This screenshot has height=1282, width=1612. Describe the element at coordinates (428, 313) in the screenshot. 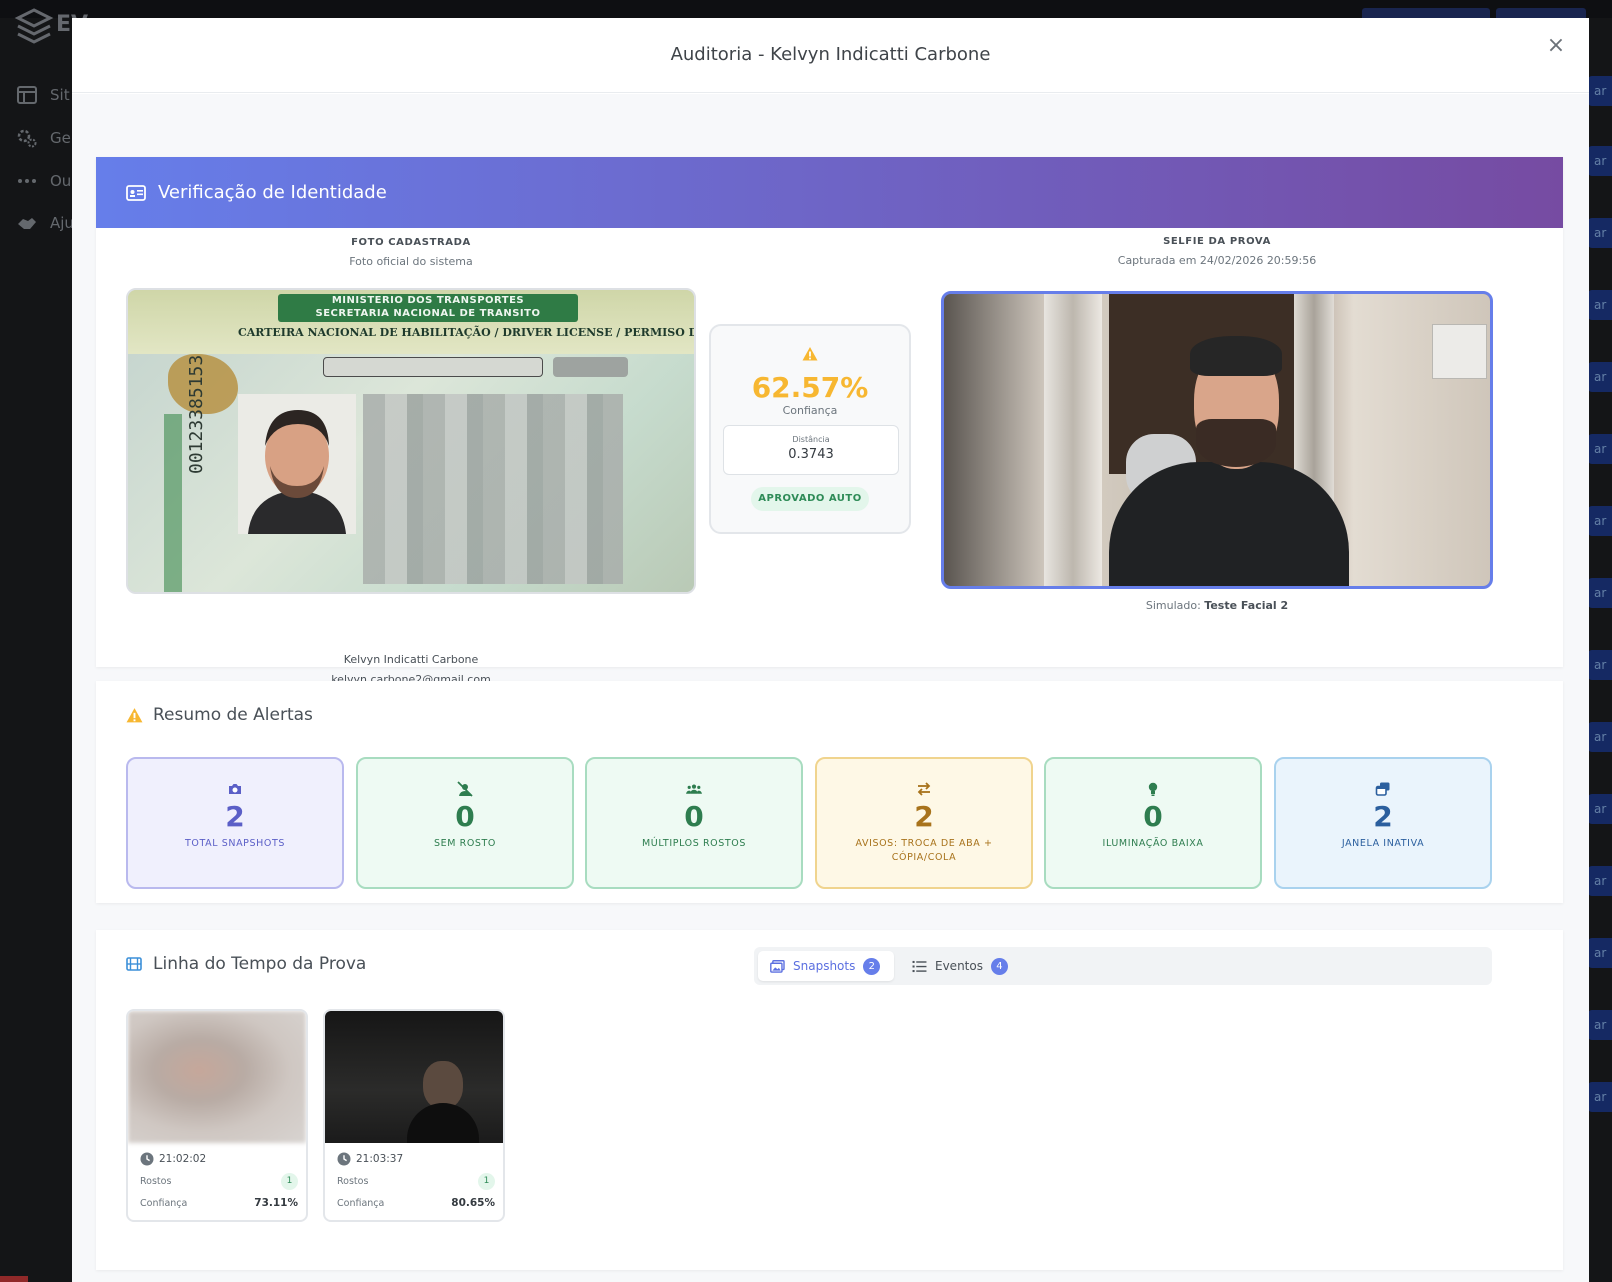

I see `license-ministry-line-2: SECRETARIA NACIONAL DE TRANSITO` at that location.